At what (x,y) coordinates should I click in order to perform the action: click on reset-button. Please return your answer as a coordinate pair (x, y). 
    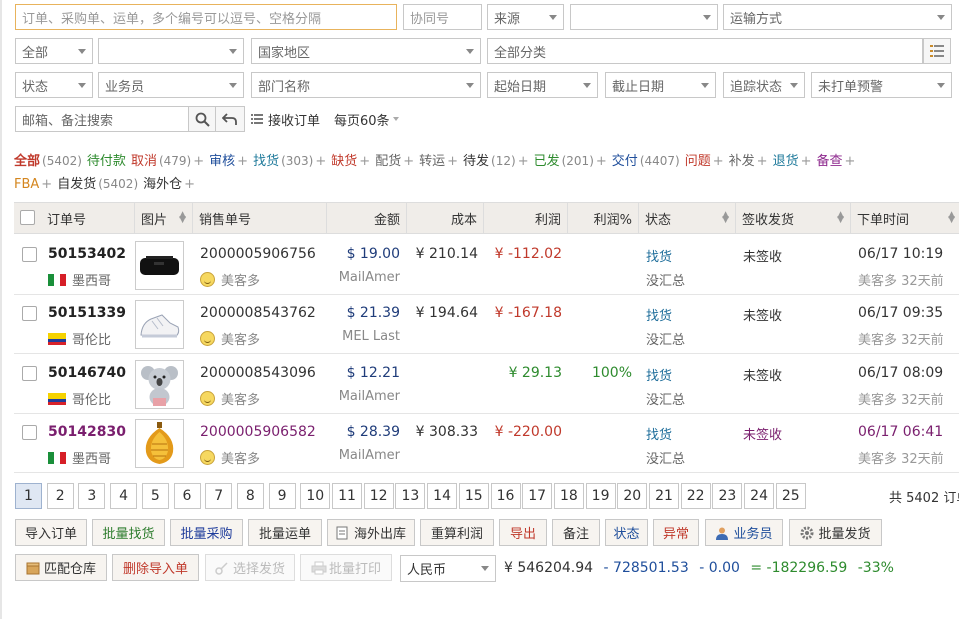
    Looking at the image, I should click on (230, 119).